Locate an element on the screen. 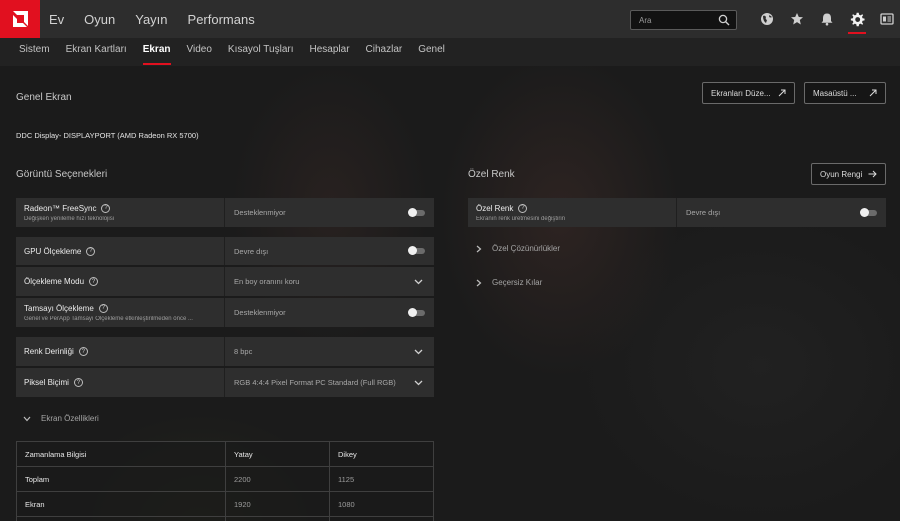 This screenshot has height=521, width=900. top-bar: Ev Oyun Yayın Performans is located at coordinates (450, 19).